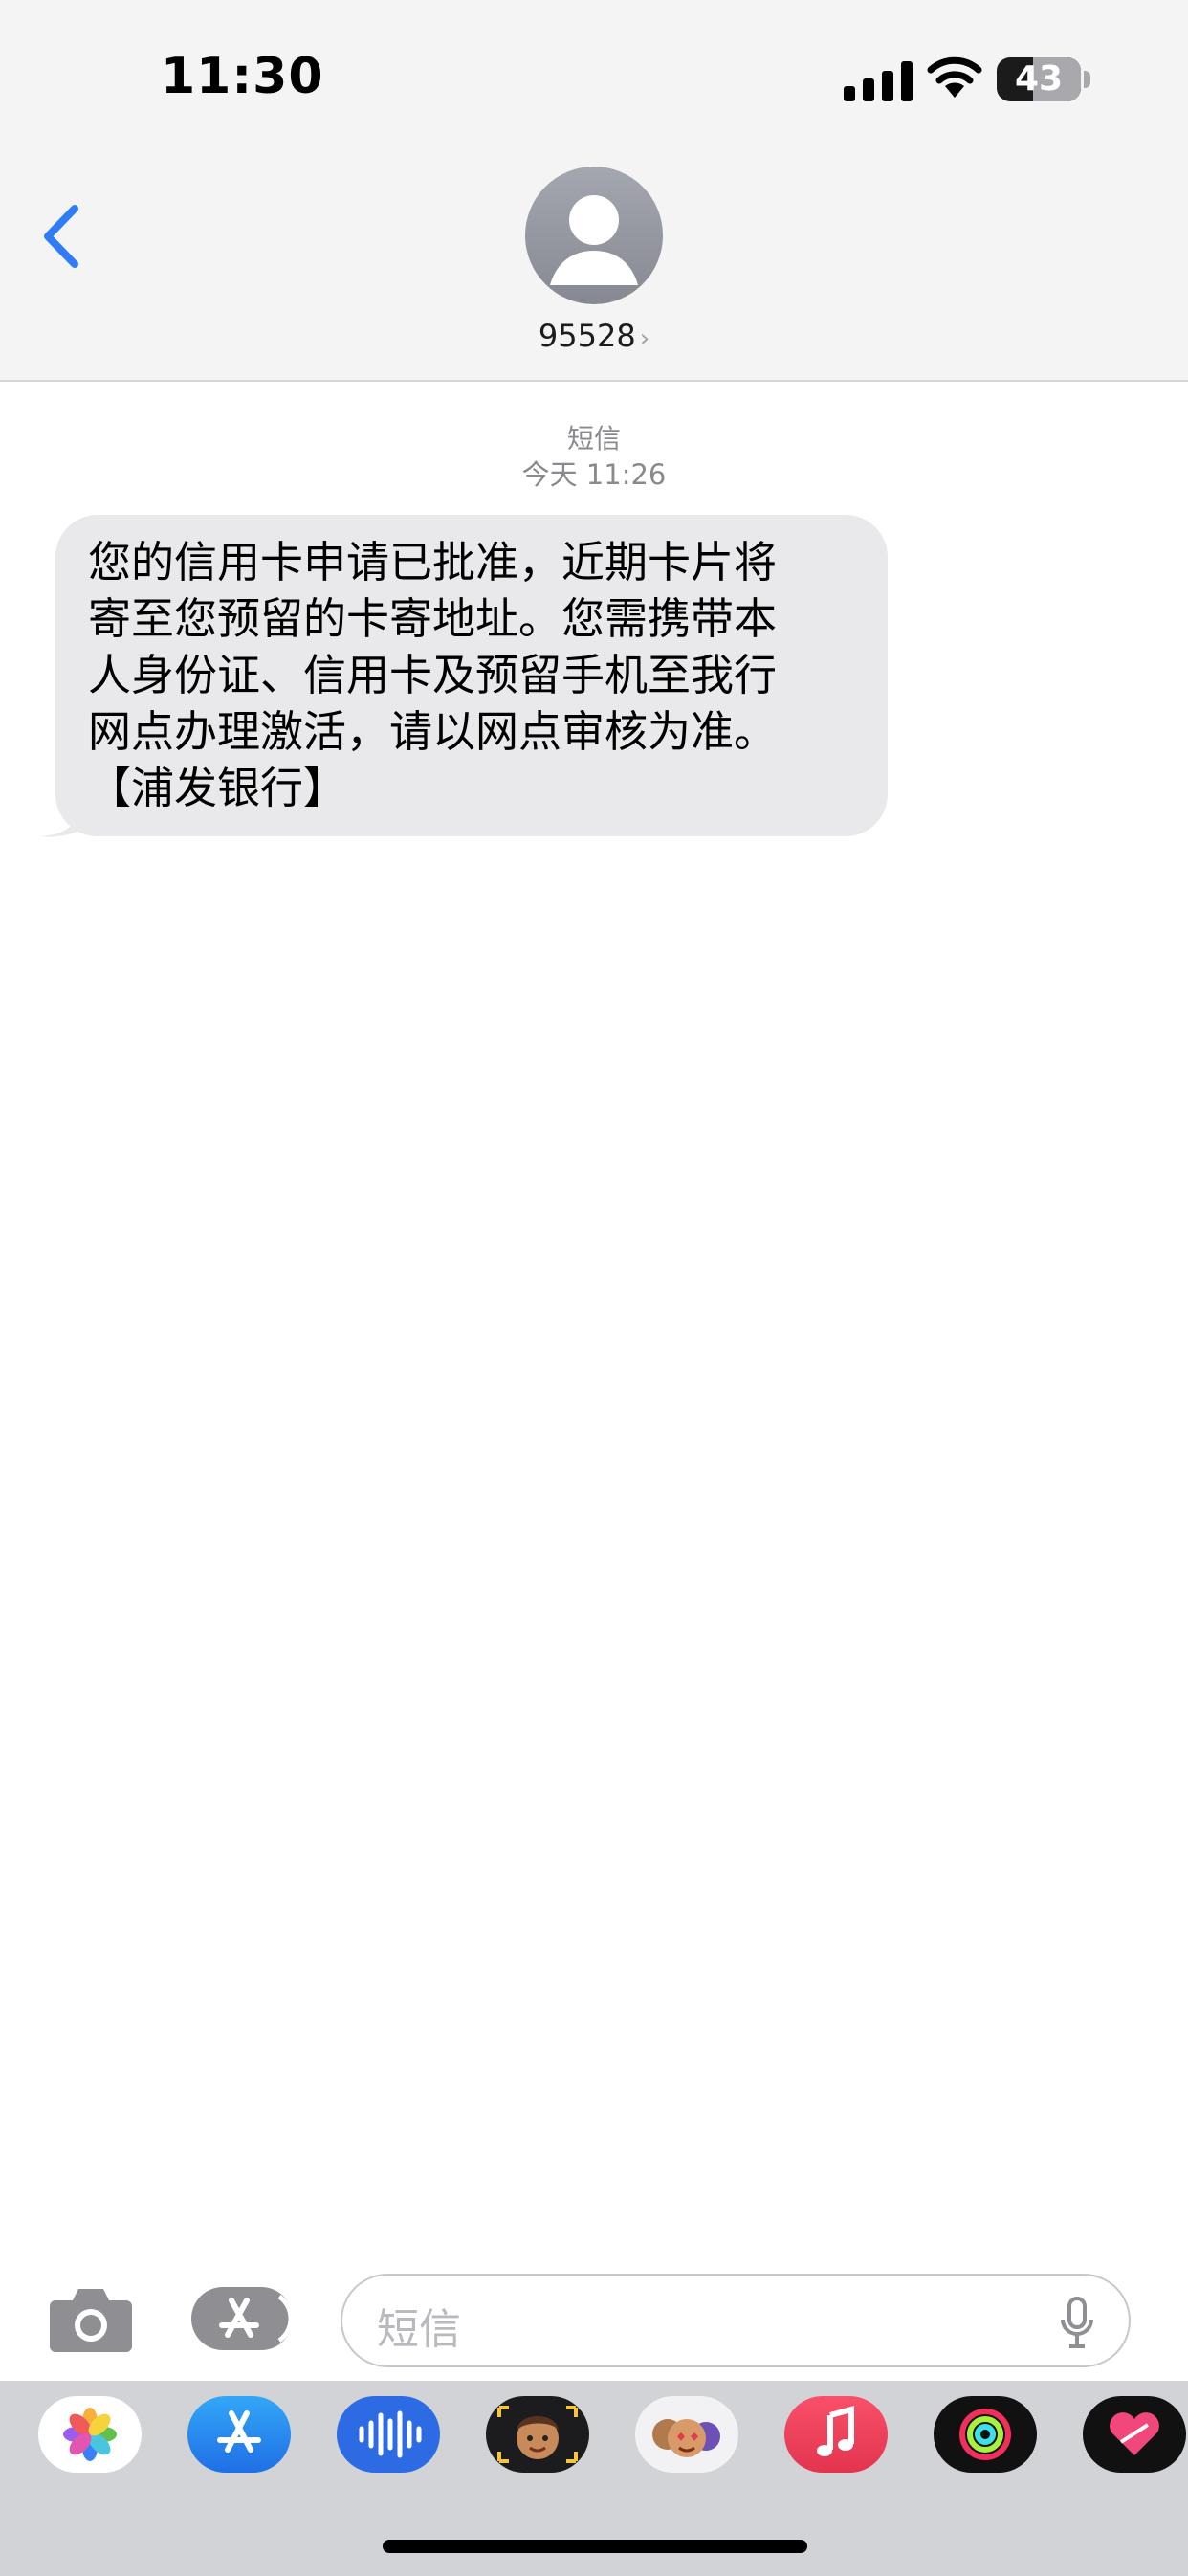  What do you see at coordinates (954, 77) in the screenshot?
I see `wifi-icon` at bounding box center [954, 77].